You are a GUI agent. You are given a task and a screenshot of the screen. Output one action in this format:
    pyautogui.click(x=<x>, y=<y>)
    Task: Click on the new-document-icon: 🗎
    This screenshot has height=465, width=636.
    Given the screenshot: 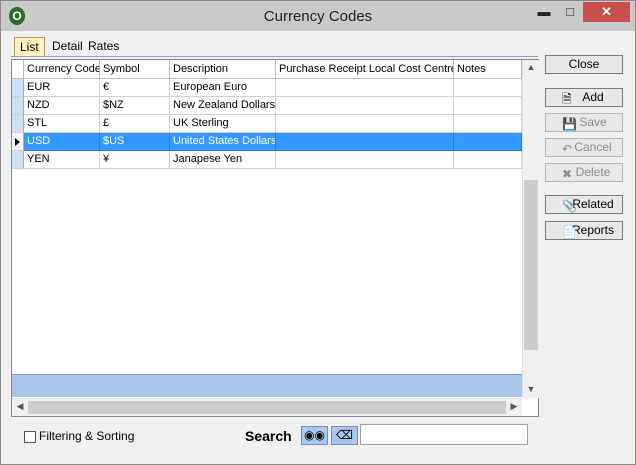 What is the action you would take?
    pyautogui.click(x=567, y=99)
    